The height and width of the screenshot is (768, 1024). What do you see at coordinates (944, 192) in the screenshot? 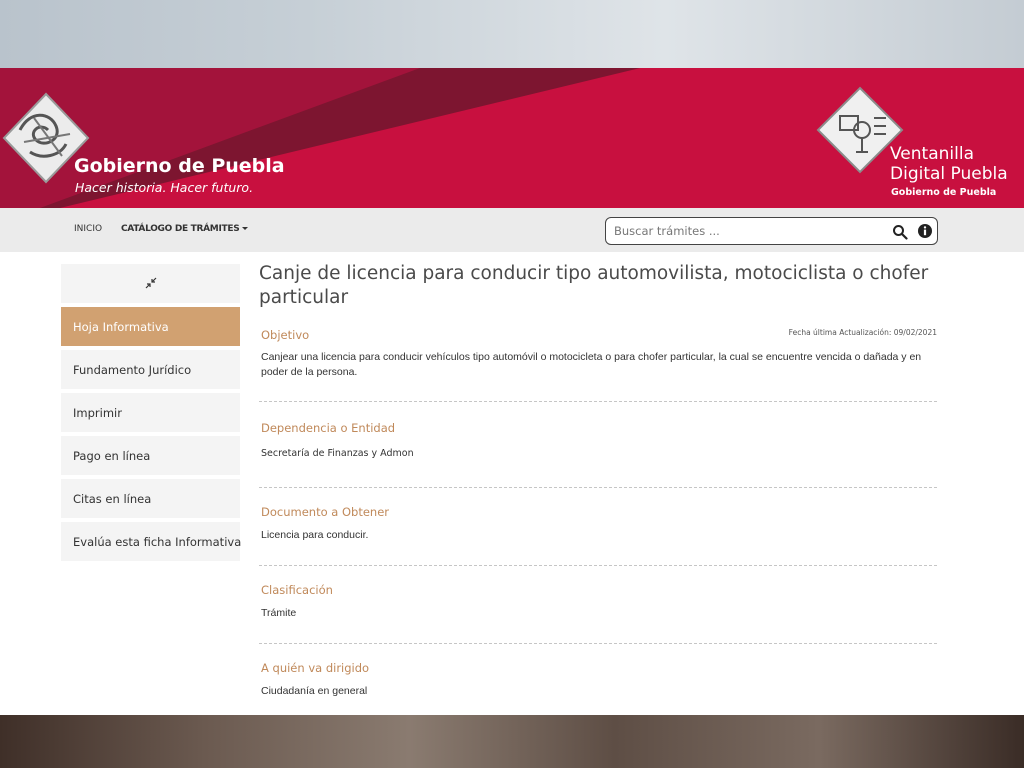
I see `portal-subtitle: Gobierno de Puebla` at bounding box center [944, 192].